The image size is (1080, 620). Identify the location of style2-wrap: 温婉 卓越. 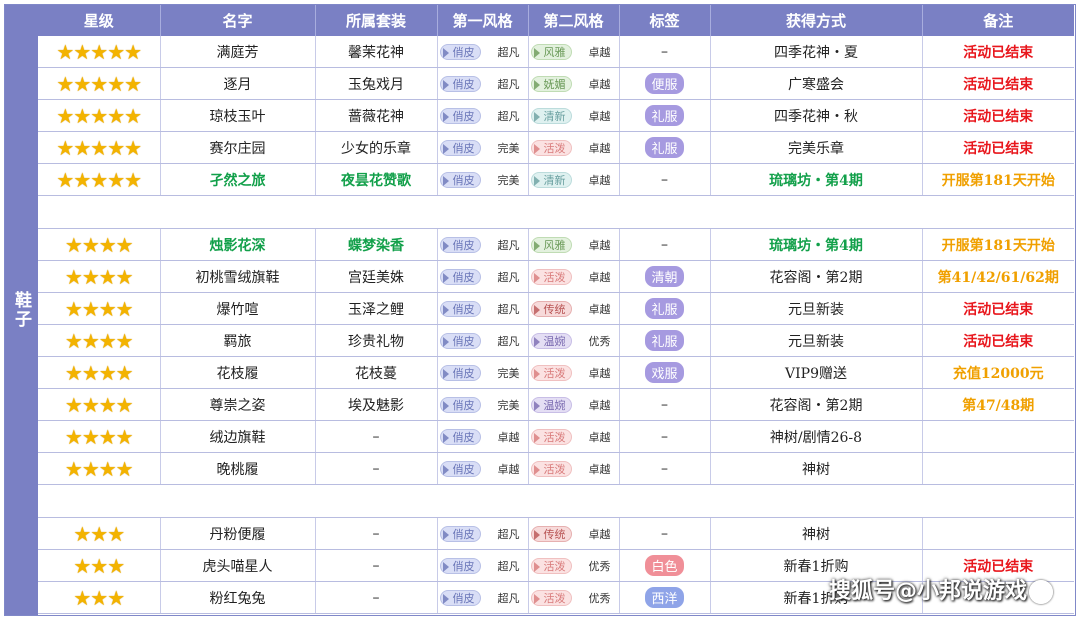
(574, 404).